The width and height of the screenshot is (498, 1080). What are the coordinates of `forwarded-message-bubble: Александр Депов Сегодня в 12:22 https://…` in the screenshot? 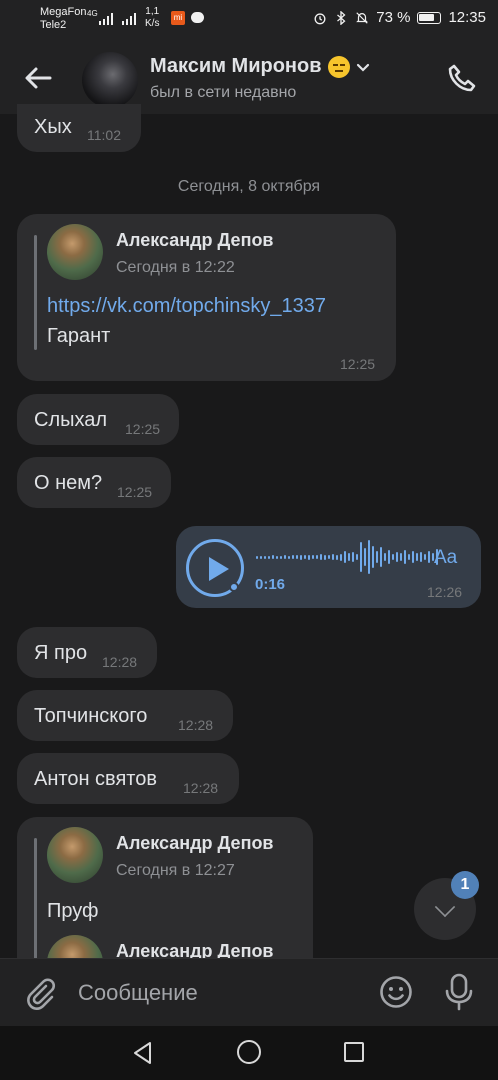 It's located at (206, 297).